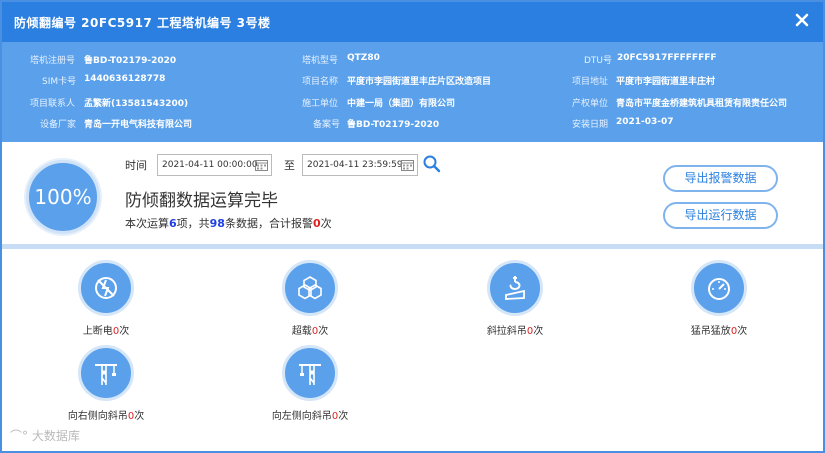  What do you see at coordinates (667, 58) in the screenshot?
I see `dtu-value: 20FC5917FFFFFFFF` at bounding box center [667, 58].